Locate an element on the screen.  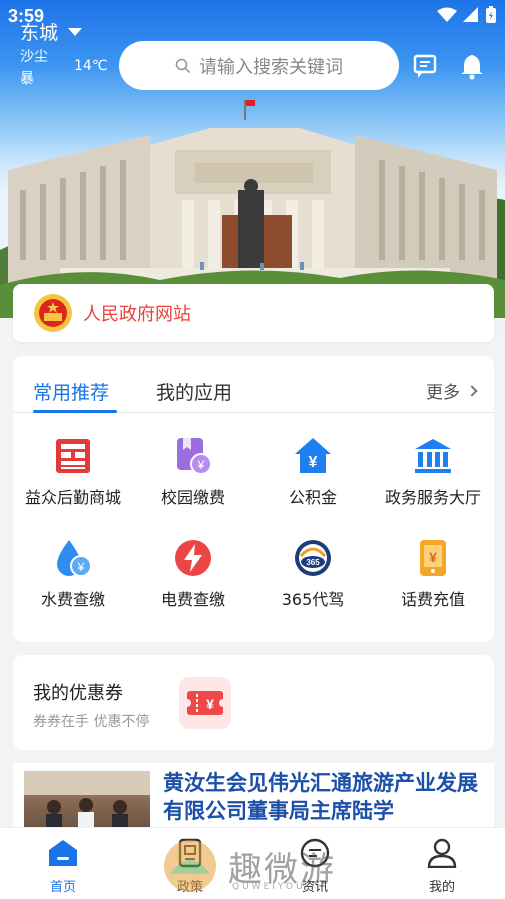
phone-recharge-icon: ¥ is located at coordinates (433, 558).